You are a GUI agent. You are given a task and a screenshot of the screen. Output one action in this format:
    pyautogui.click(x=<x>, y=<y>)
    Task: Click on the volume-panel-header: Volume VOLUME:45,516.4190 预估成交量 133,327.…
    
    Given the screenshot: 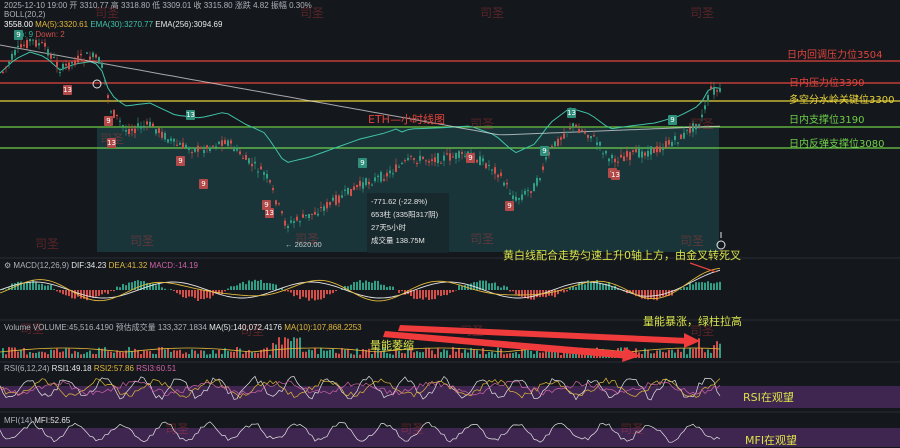 What is the action you would take?
    pyautogui.click(x=183, y=327)
    